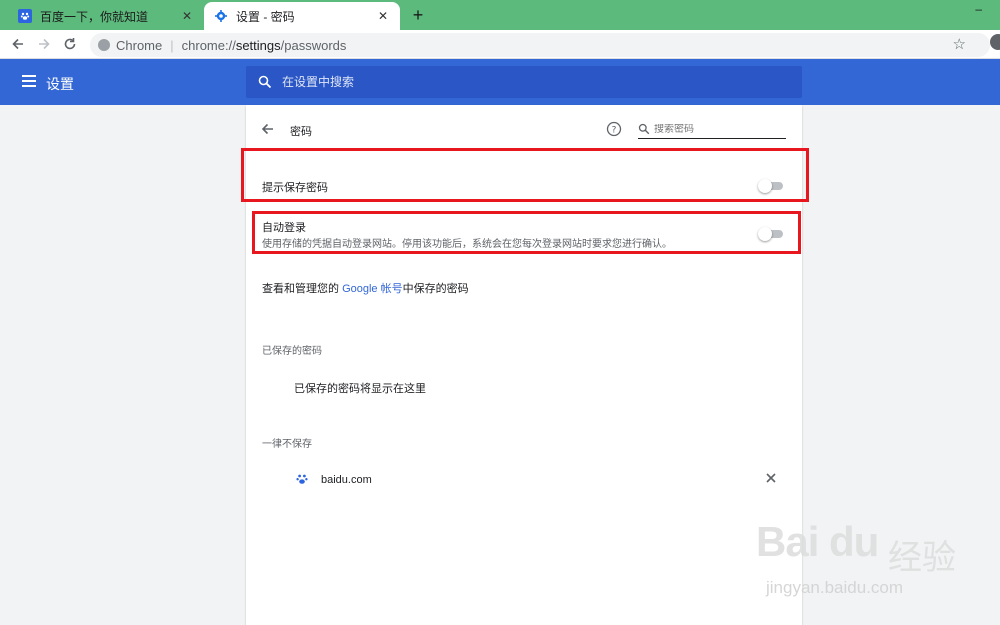 The height and width of the screenshot is (625, 1000). I want to click on url-scheme: chrome://, so click(208, 45).